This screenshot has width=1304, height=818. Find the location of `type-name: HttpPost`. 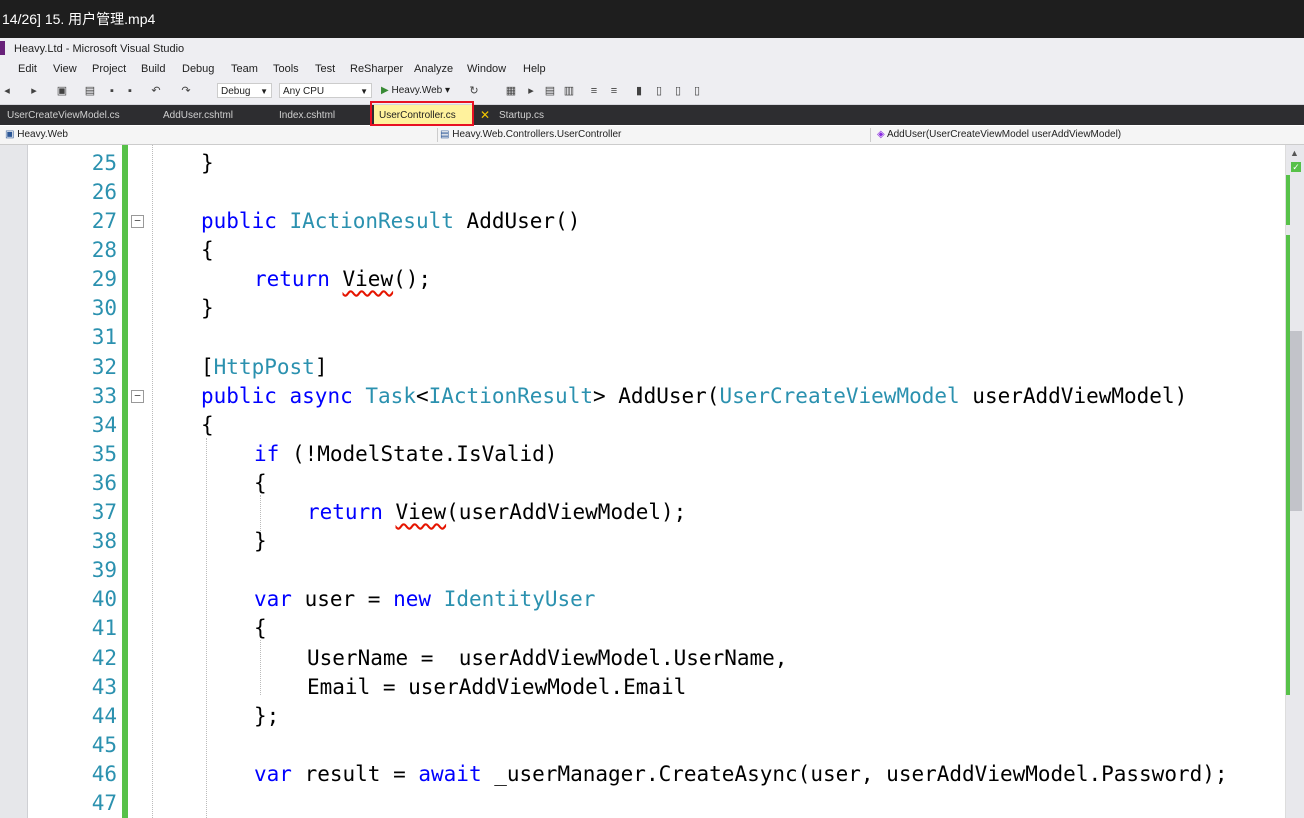

type-name: HttpPost is located at coordinates (264, 367).